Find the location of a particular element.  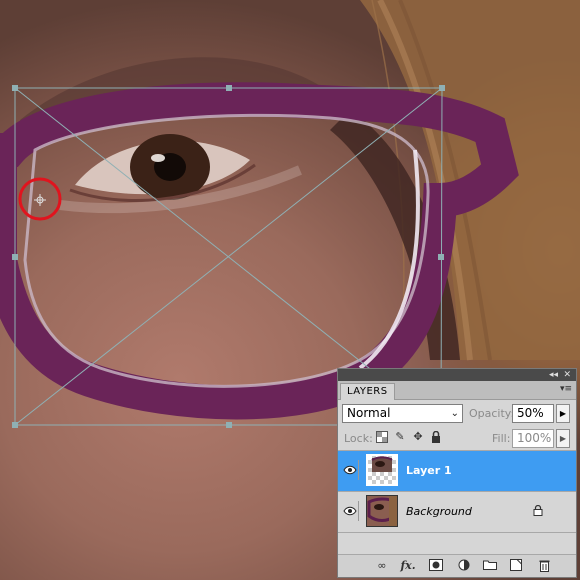

blend-mode-value: Normal is located at coordinates (369, 413).